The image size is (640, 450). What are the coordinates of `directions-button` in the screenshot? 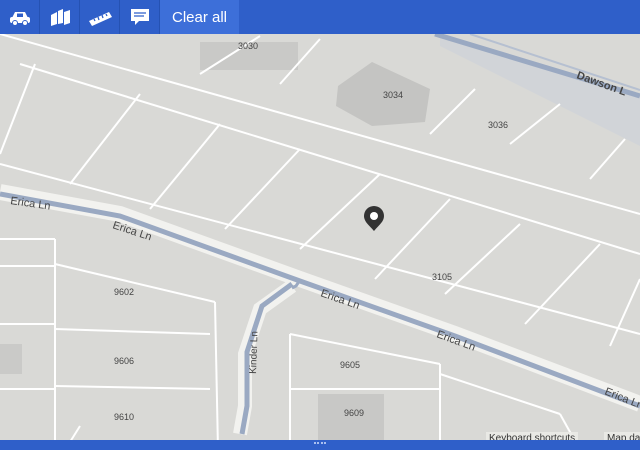 It's located at (20, 17).